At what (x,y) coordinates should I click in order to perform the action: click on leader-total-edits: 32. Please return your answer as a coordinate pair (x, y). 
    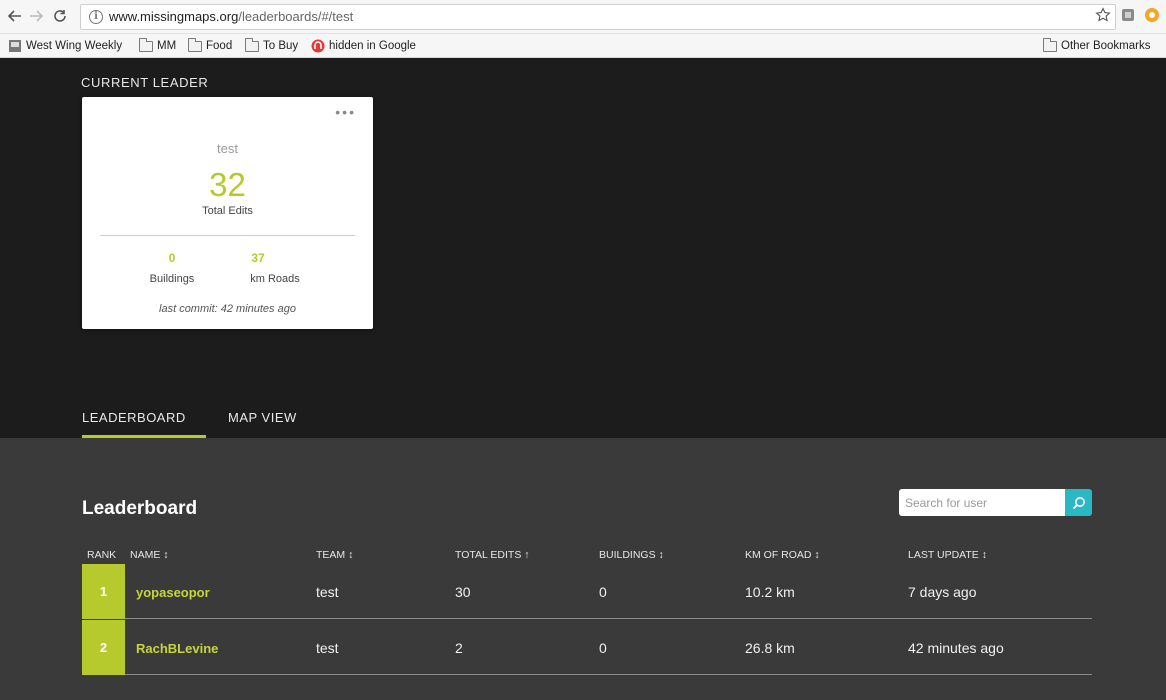
    Looking at the image, I should click on (227, 184).